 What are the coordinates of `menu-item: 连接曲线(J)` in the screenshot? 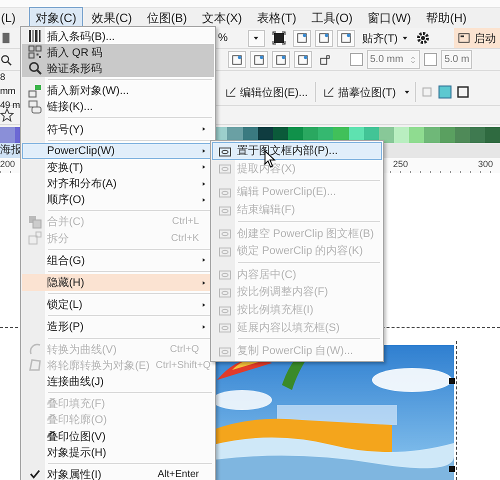 It's located at (118, 381).